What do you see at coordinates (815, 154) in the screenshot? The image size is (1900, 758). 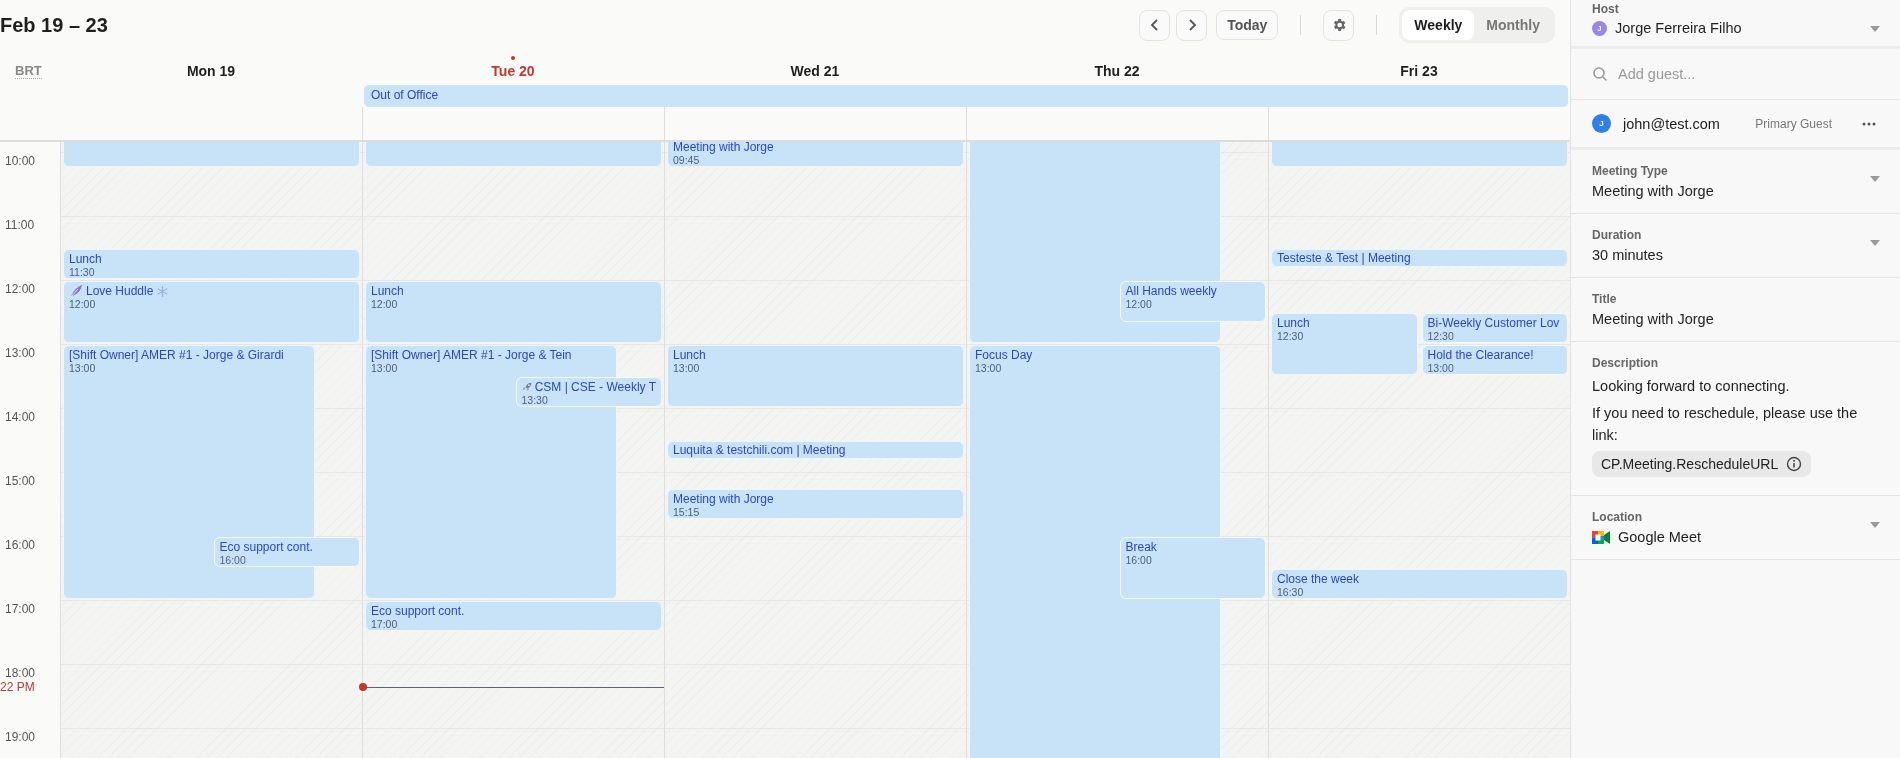 I see `event-block: Meeting with Jorge 09:45` at bounding box center [815, 154].